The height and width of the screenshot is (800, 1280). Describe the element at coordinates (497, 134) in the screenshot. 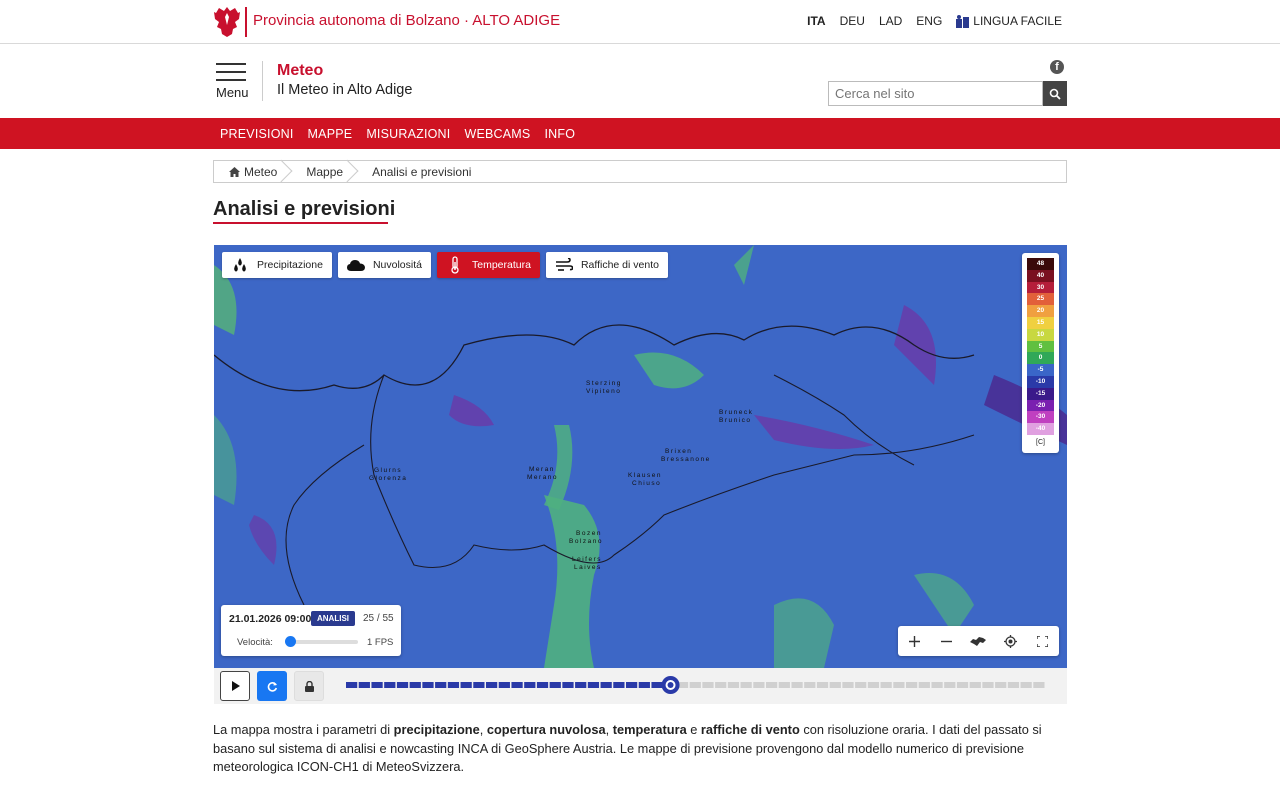

I see `nav-webcams: WEBCAMS` at that location.